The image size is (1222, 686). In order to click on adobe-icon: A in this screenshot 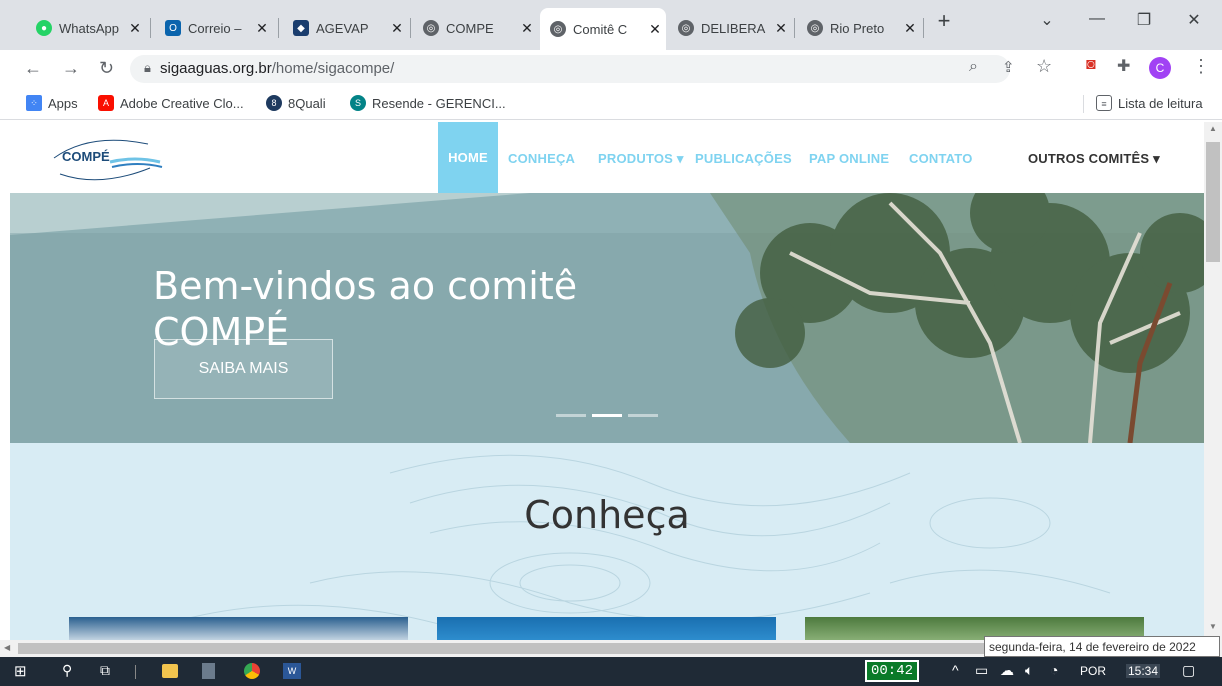, I will do `click(106, 103)`.